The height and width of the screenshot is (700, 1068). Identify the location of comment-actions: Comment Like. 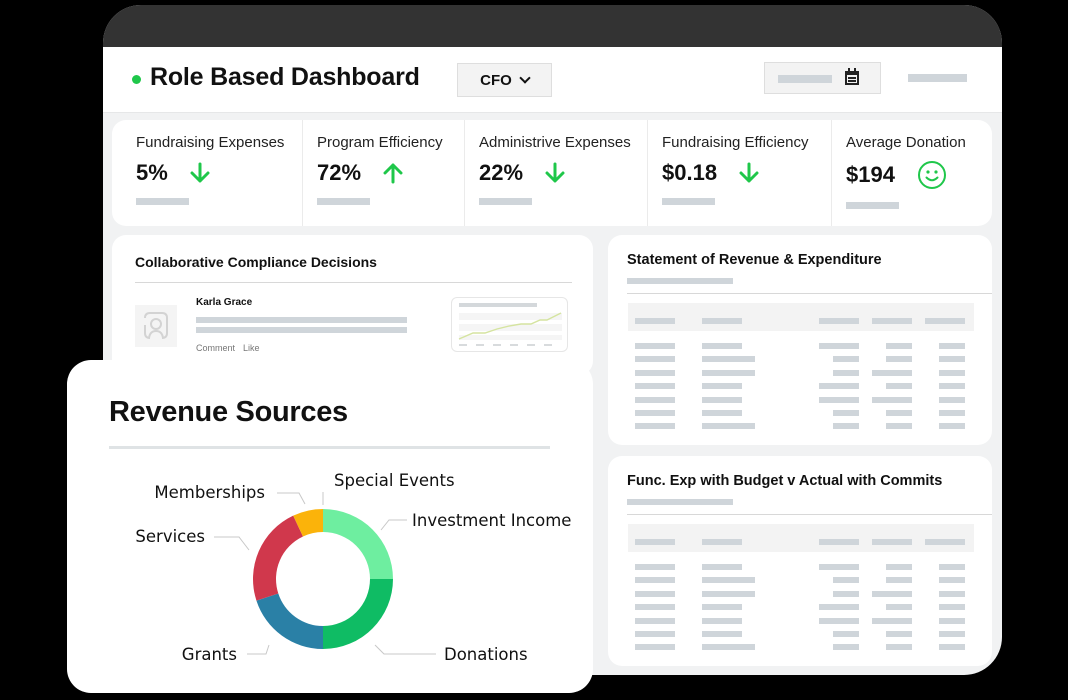
(228, 348).